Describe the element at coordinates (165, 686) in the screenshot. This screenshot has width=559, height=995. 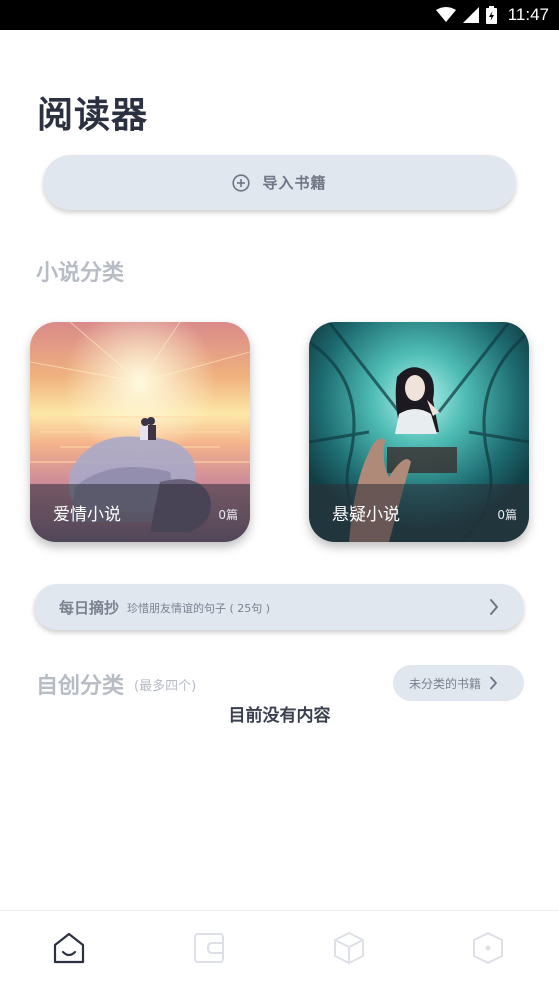
I see `custom-category-limit-note: (最多四个)` at that location.